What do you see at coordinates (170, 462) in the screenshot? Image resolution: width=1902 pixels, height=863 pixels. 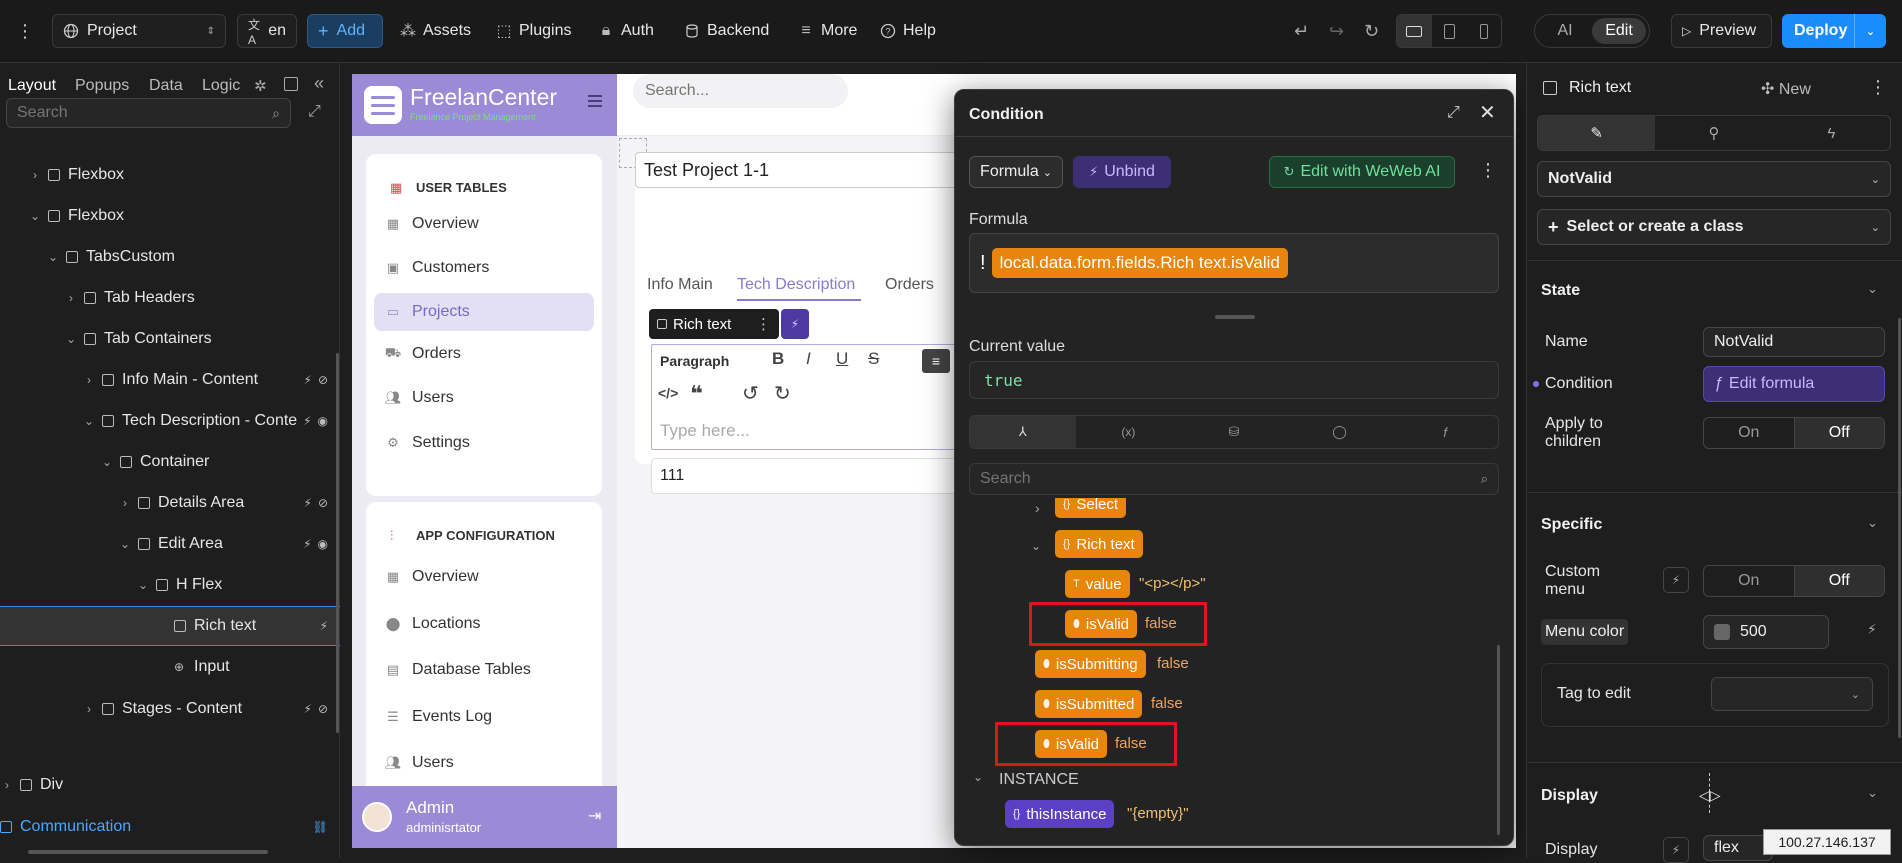 I see `tree-item: ⌄ Container` at bounding box center [170, 462].